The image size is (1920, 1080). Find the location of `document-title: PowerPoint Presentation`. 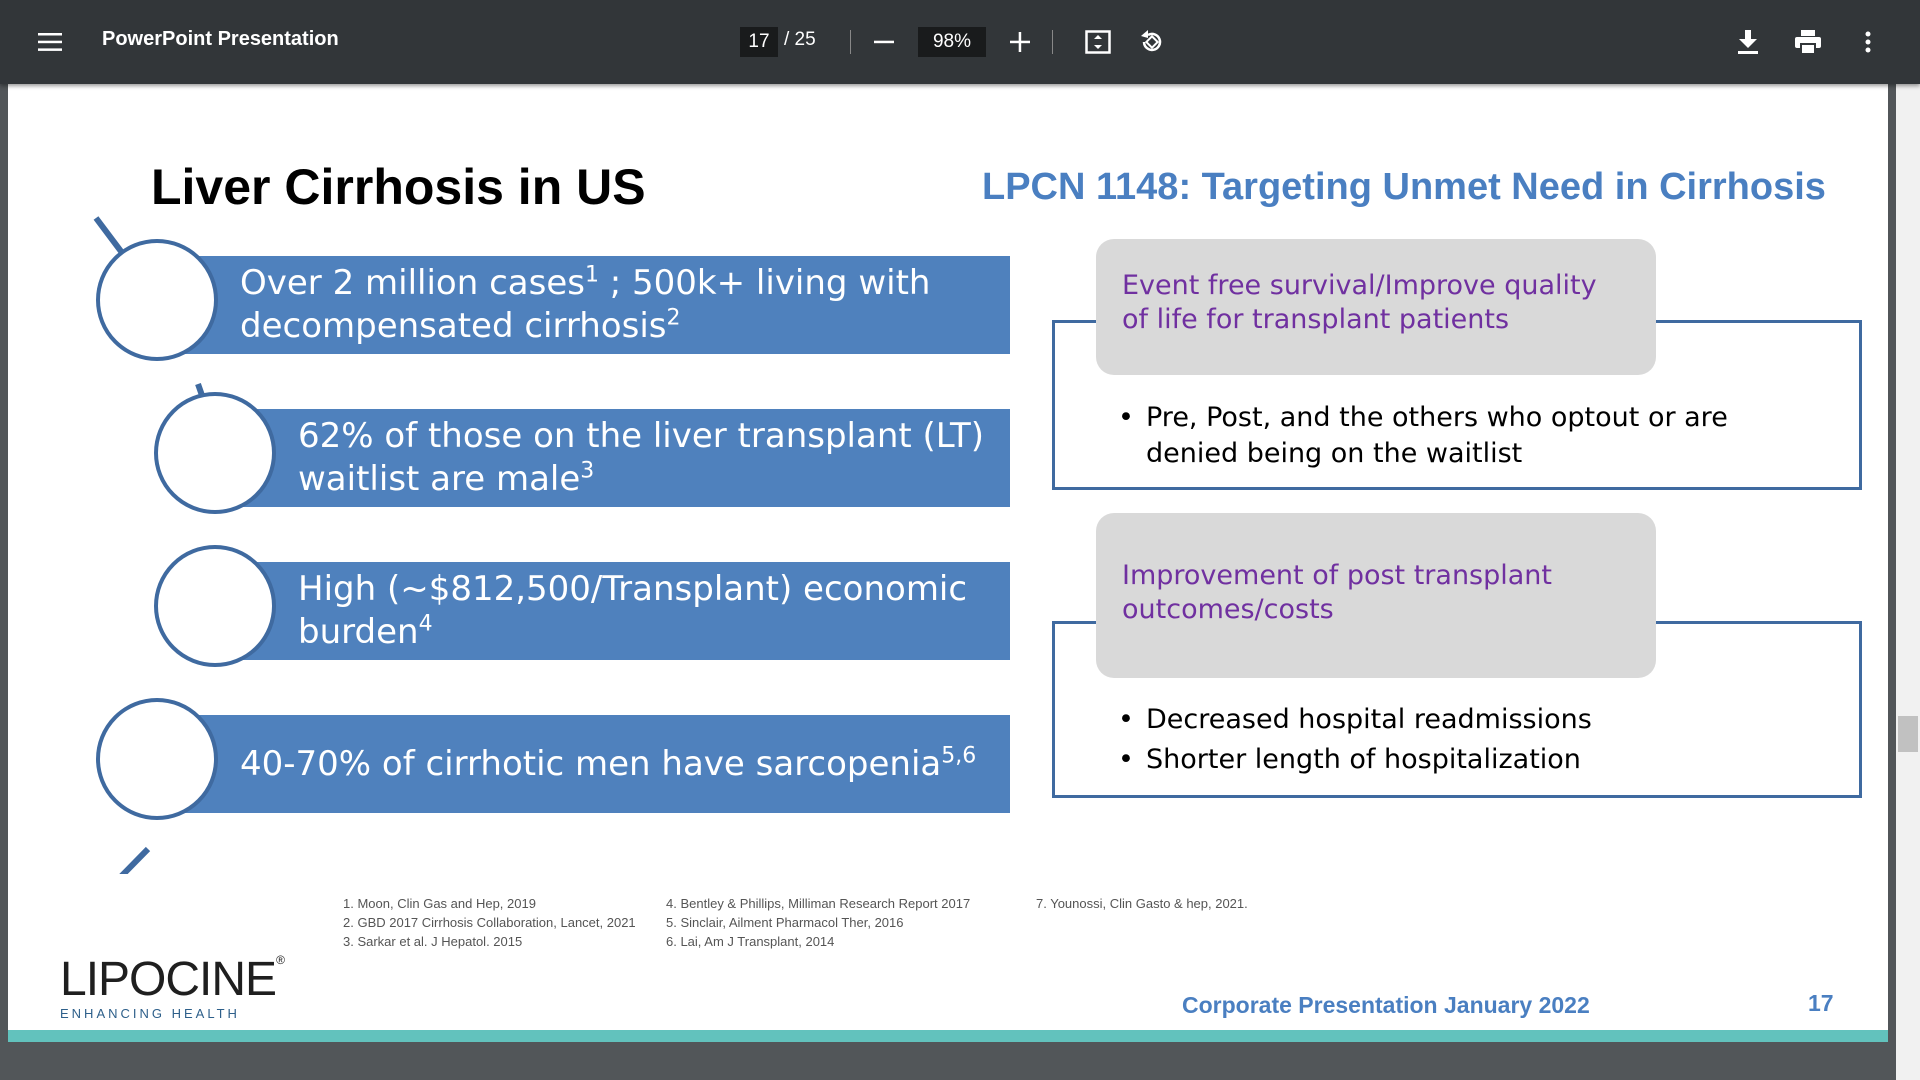

document-title: PowerPoint Presentation is located at coordinates (220, 39).